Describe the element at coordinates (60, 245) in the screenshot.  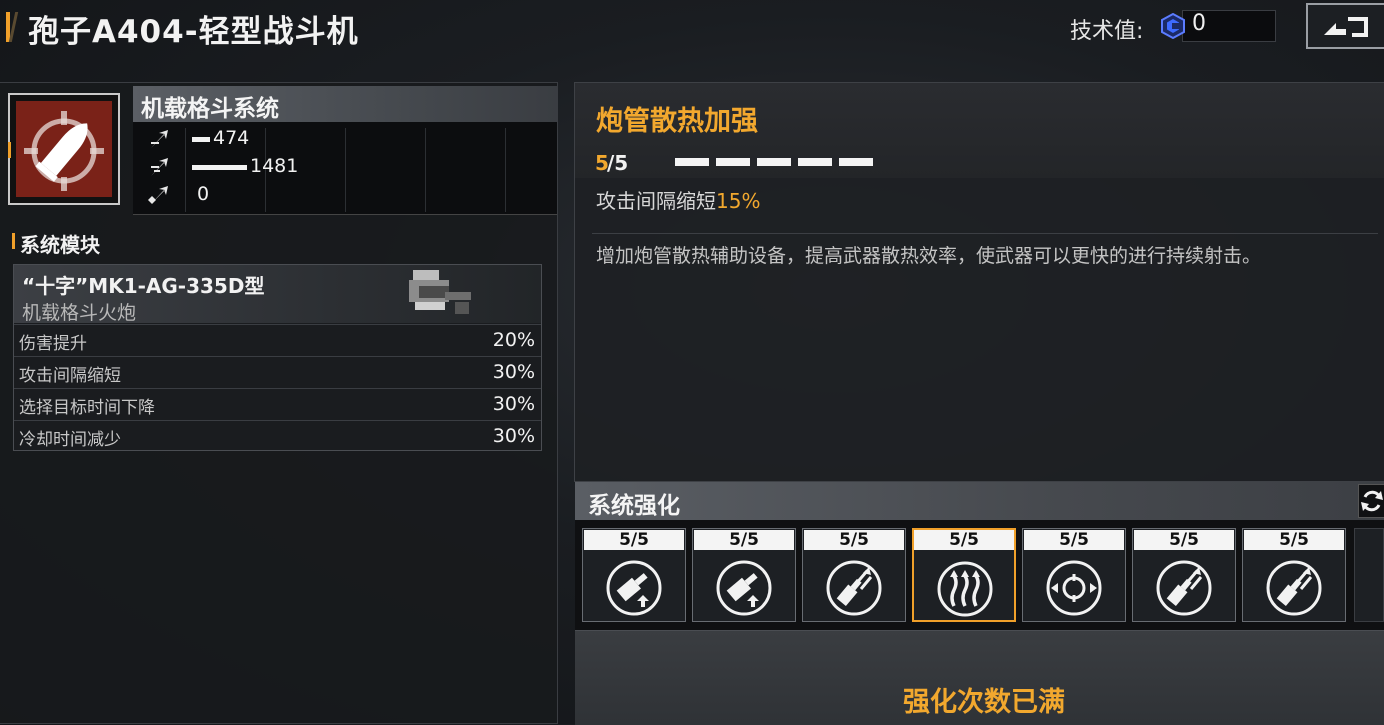
I see `modules-title: 系统模块` at that location.